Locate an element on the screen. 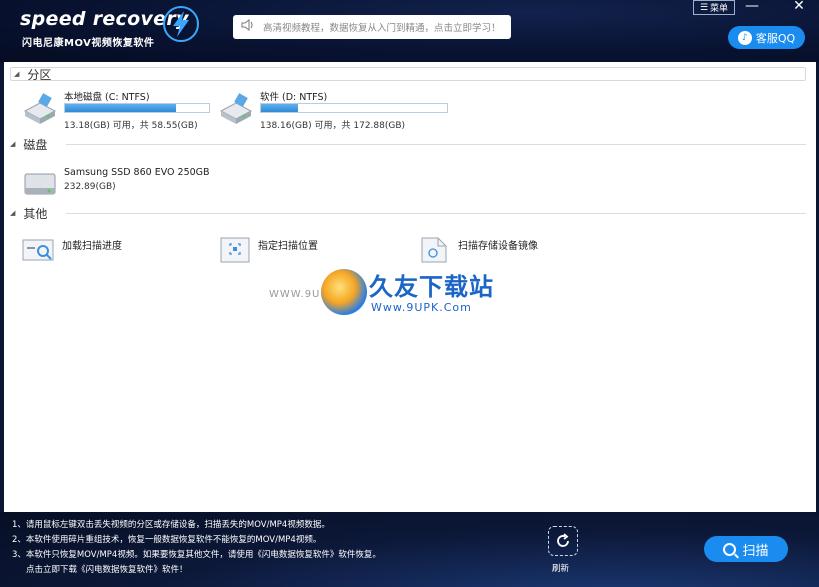  minimize-icon: — is located at coordinates (752, 7).